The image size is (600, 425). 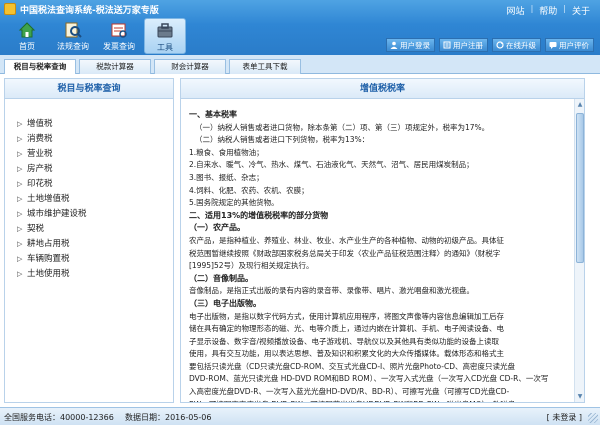 What do you see at coordinates (96, 36) in the screenshot?
I see `main-toolbar: 首页 法规查询 发票查询 工具` at bounding box center [96, 36].